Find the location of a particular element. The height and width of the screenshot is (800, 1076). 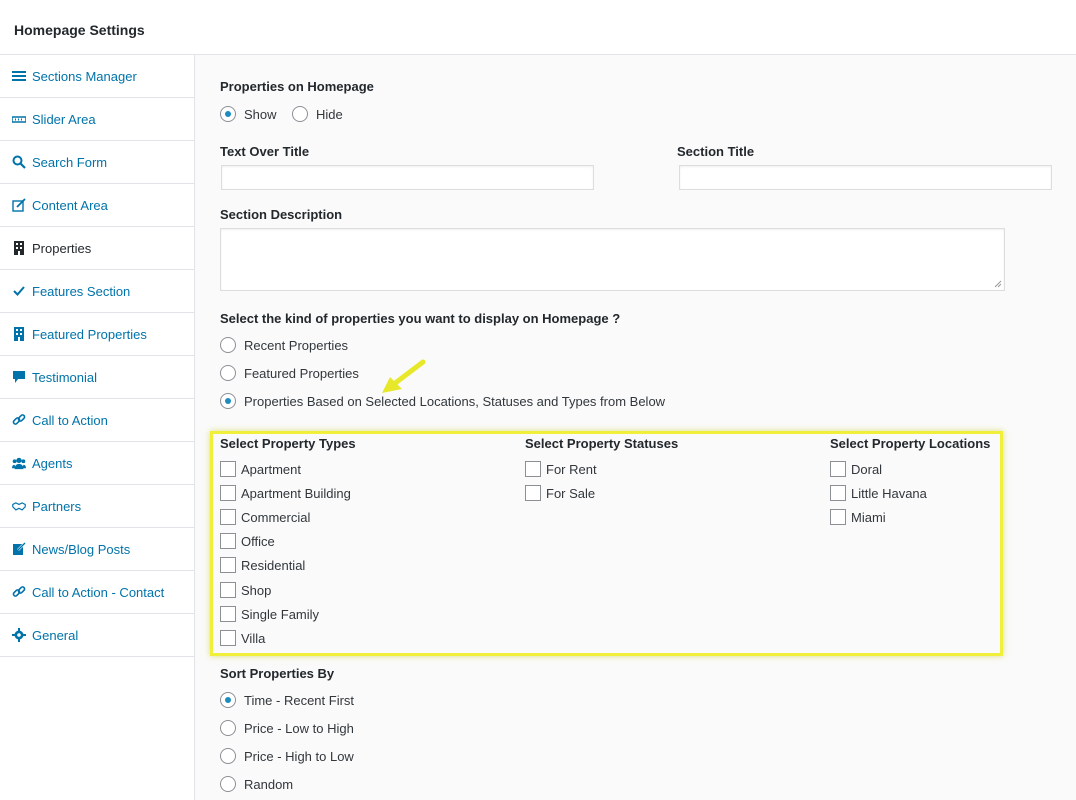

sort-recent-label: Time - Recent First is located at coordinates (299, 700).